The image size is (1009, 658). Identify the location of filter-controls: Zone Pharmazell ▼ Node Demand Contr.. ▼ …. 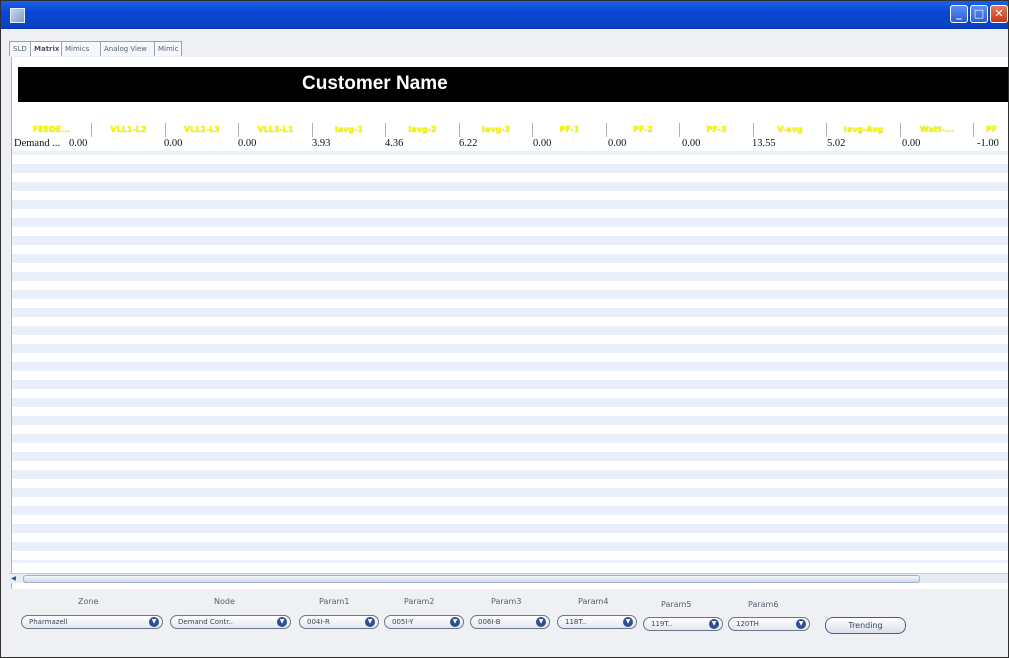
(504, 624).